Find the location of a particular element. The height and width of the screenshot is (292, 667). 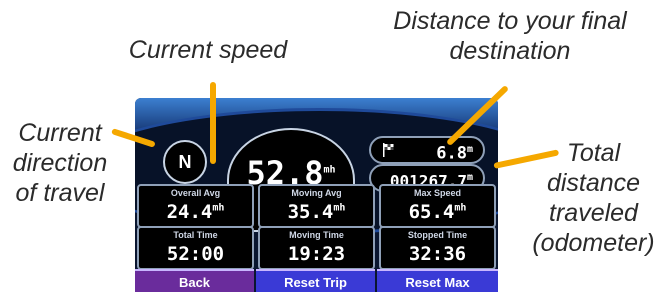

callout-line-speed is located at coordinates (213, 123).